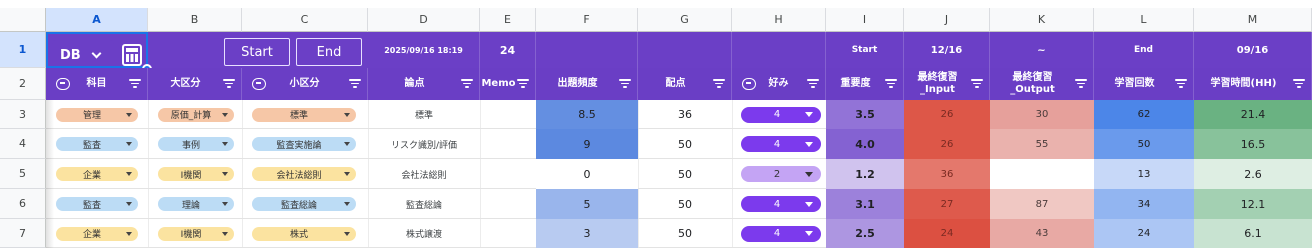  I want to click on db-dropdown-button: DB, so click(83, 55).